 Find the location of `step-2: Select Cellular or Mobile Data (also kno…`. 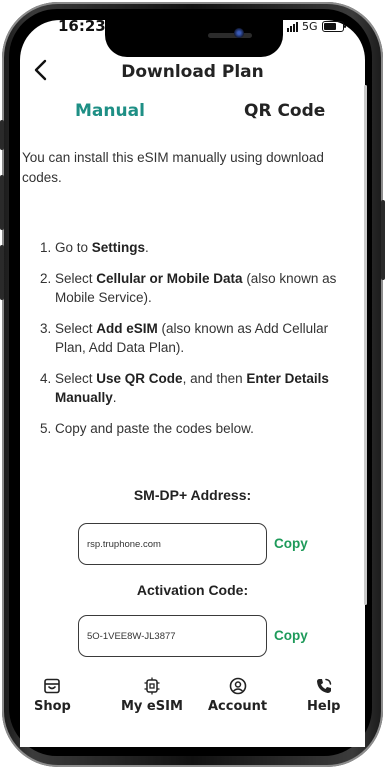

step-2: Select Cellular or Mobile Data (also kno… is located at coordinates (205, 288).